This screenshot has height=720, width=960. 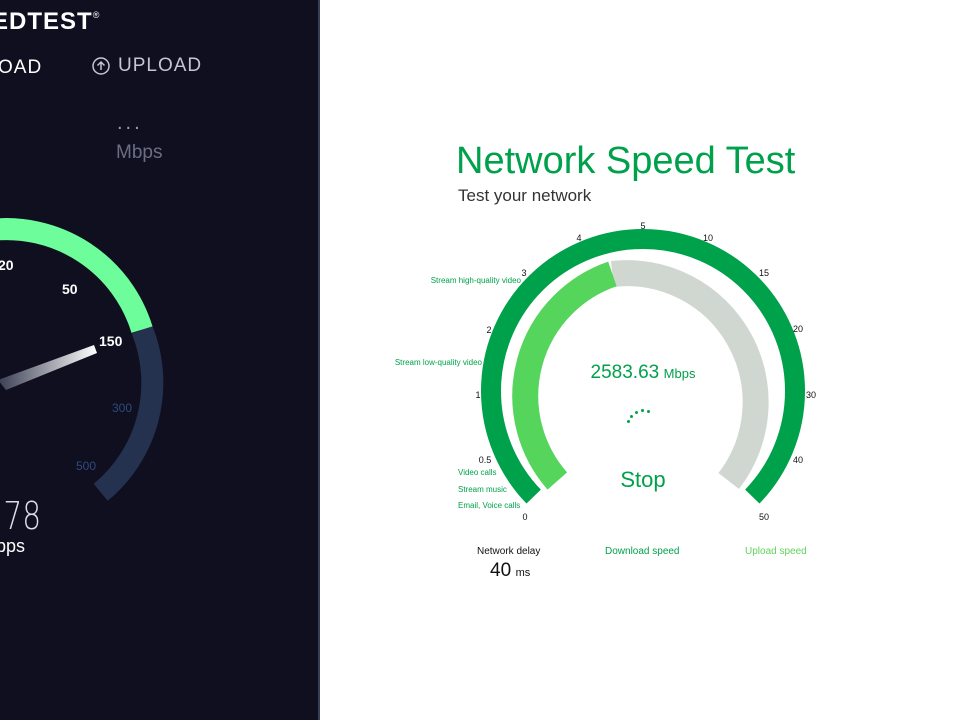 What do you see at coordinates (476, 280) in the screenshot?
I see `gauge-annotation: Stream high-quality video` at bounding box center [476, 280].